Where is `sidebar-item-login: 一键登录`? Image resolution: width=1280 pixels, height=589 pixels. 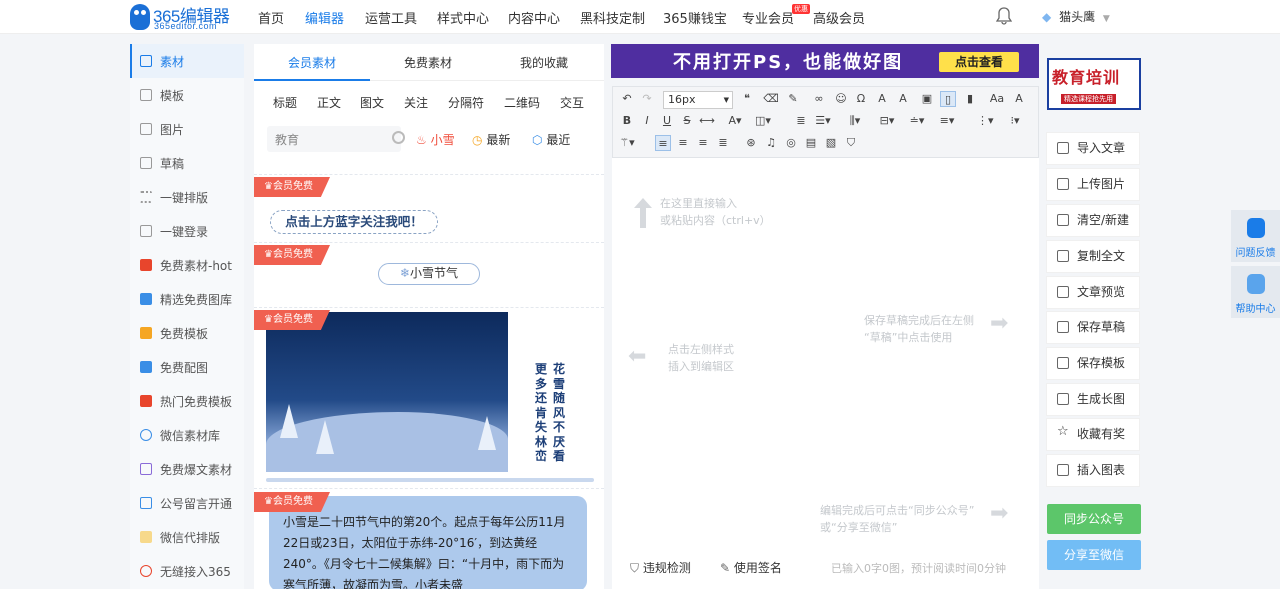
sidebar-item-login: 一键登录 is located at coordinates (187, 231).